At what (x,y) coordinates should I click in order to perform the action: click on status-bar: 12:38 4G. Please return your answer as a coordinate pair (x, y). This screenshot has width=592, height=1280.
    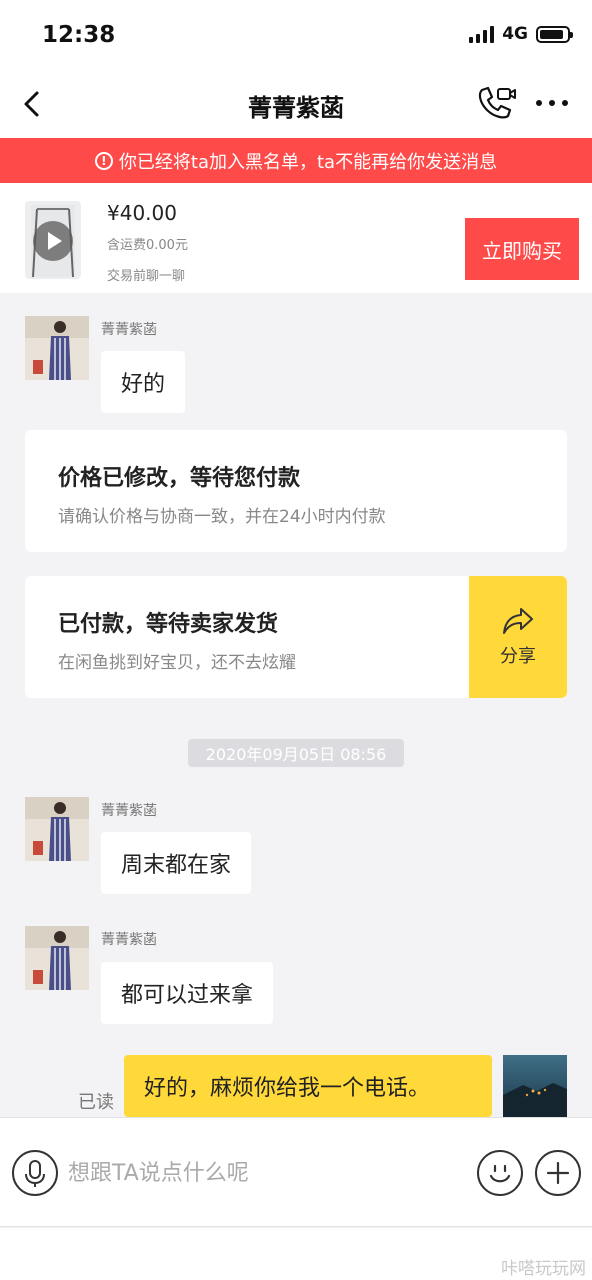
    Looking at the image, I should click on (296, 35).